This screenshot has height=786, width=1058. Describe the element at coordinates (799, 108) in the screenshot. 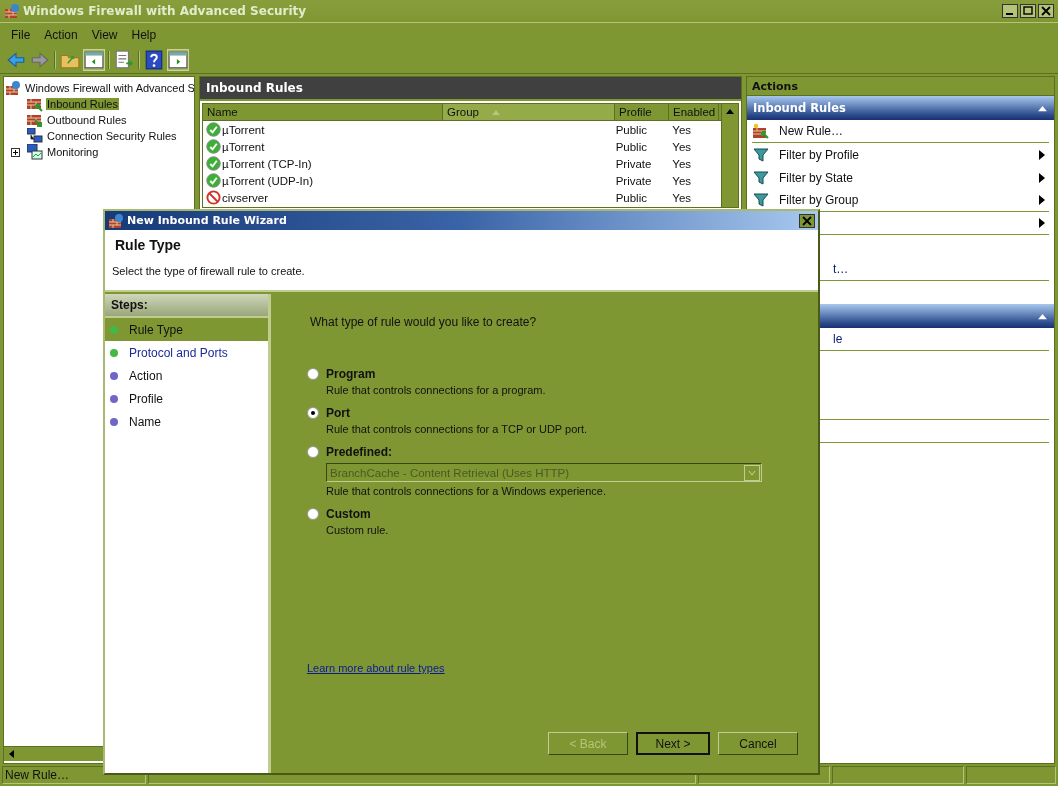

I see `section-title: Inbound Rules` at that location.